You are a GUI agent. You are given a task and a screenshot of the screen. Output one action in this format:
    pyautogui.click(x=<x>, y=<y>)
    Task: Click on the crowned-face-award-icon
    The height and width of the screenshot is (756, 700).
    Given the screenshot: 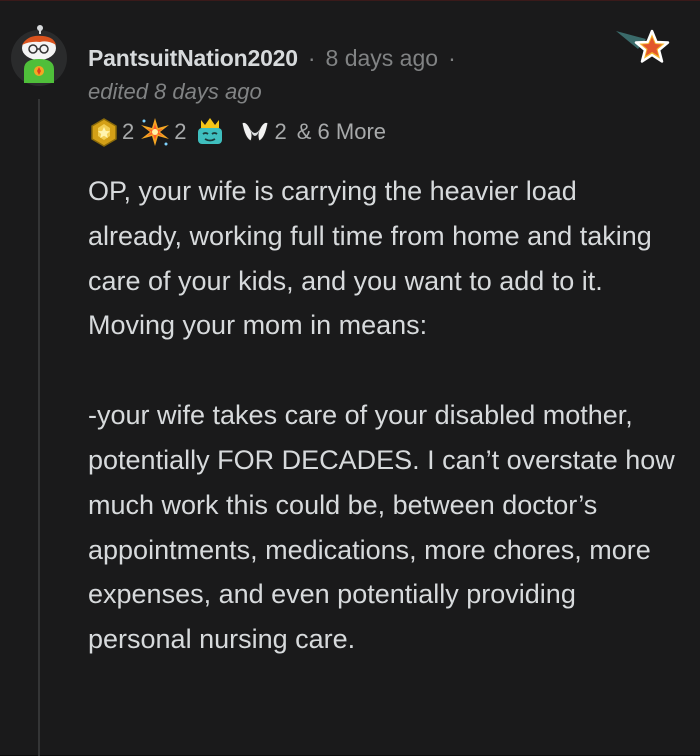 What is the action you would take?
    pyautogui.click(x=210, y=132)
    